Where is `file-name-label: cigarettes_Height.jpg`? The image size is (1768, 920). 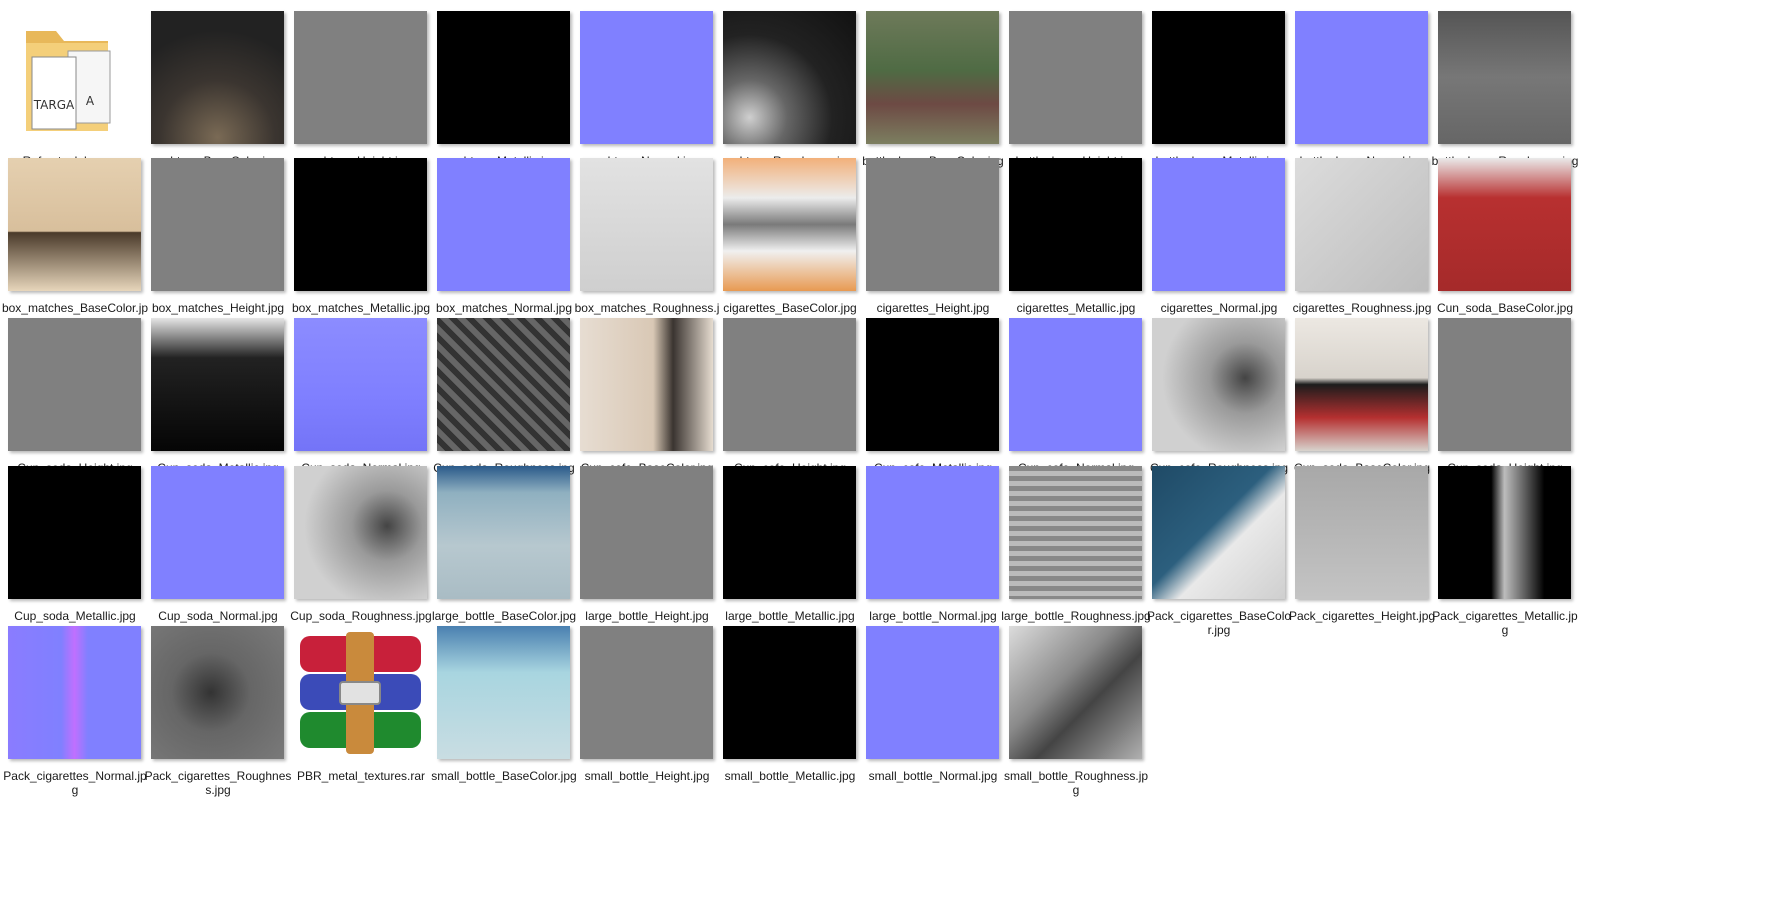
file-name-label: cigarettes_Height.jpg is located at coordinates (933, 308).